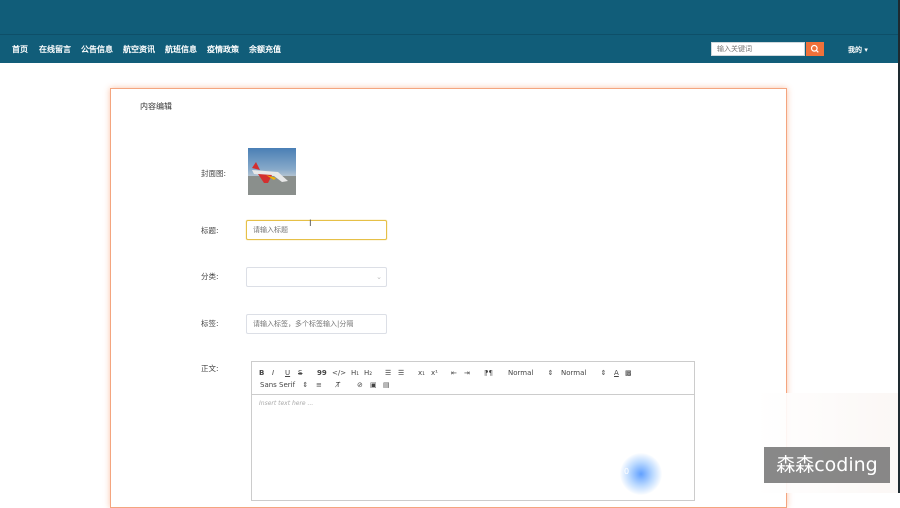 This screenshot has height=508, width=900. What do you see at coordinates (574, 373) in the screenshot?
I see `size-select-value: Normal` at bounding box center [574, 373].